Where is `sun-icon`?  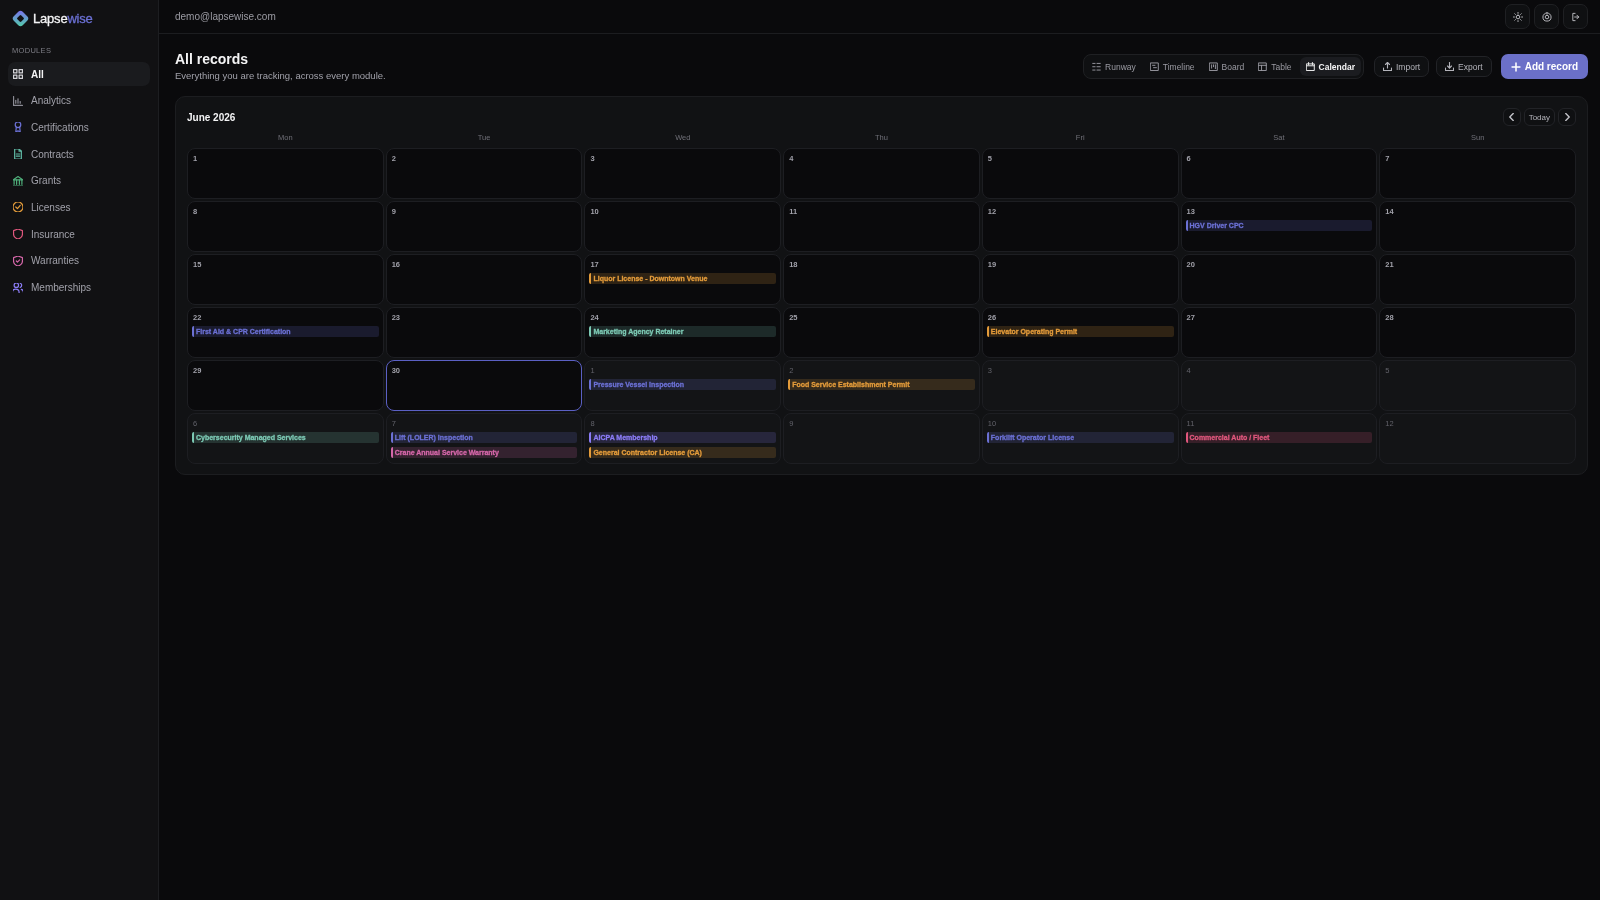 sun-icon is located at coordinates (1517, 16).